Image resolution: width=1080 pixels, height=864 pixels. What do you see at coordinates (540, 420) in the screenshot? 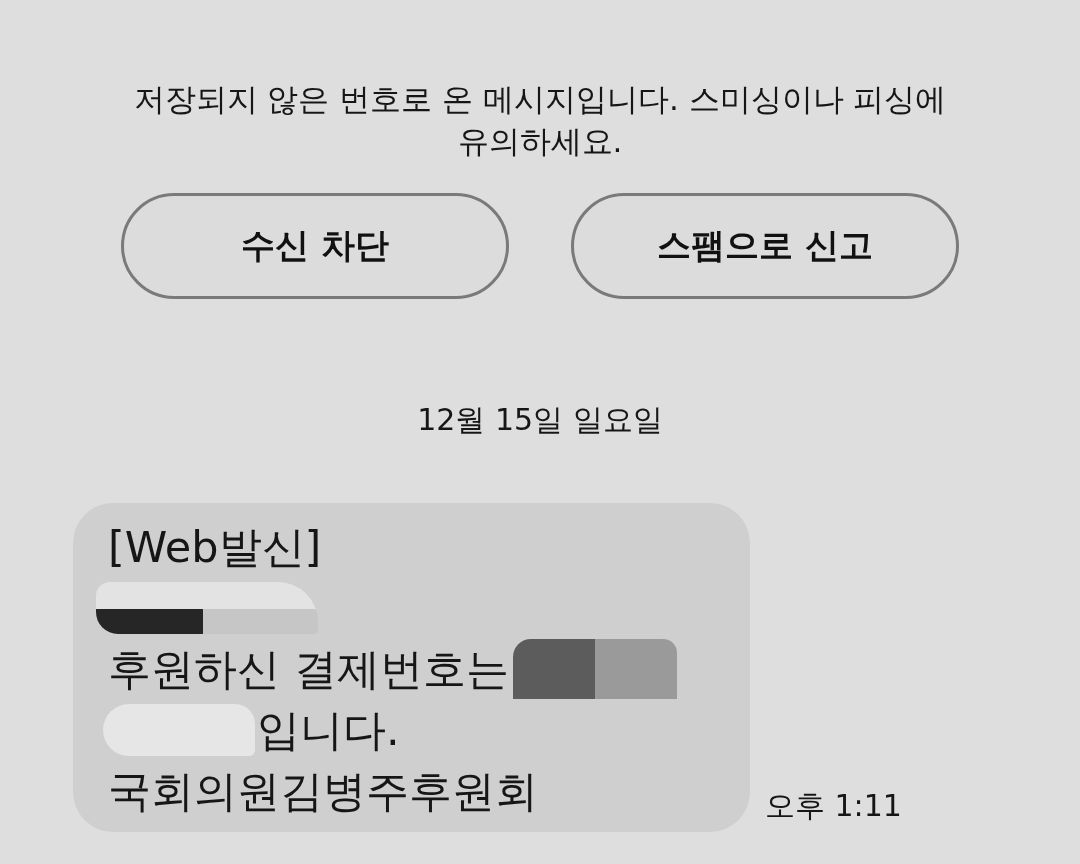
I see `date-divider: 12월 15일 일요일` at bounding box center [540, 420].